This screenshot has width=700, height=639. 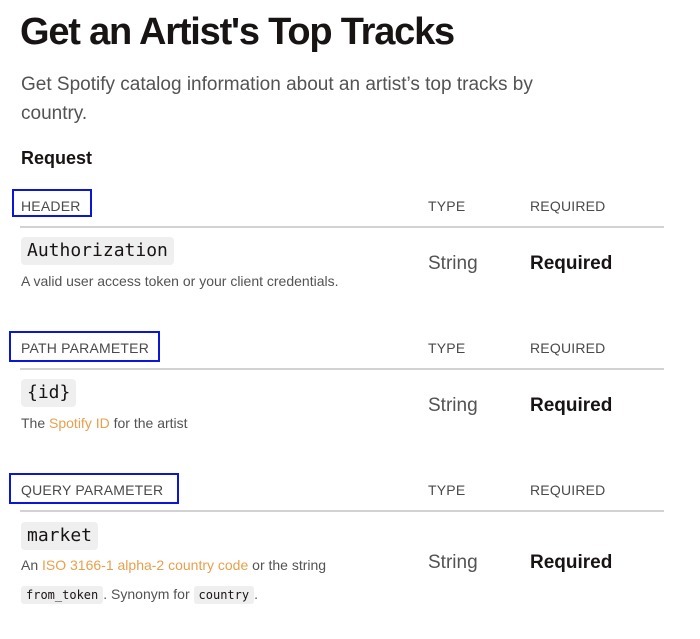 What do you see at coordinates (453, 562) in the screenshot?
I see `param-type-market: String` at bounding box center [453, 562].